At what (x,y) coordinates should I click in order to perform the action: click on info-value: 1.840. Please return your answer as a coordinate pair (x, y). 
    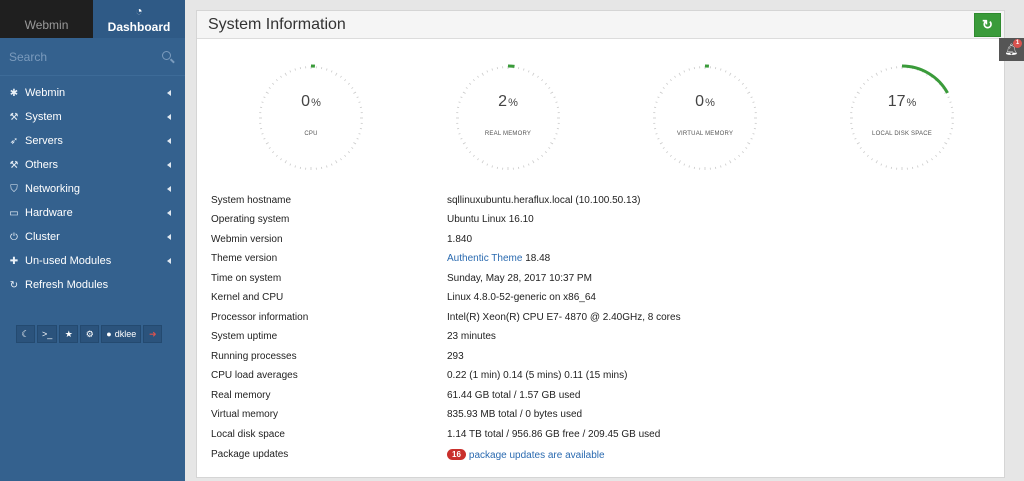
    Looking at the image, I should click on (460, 239).